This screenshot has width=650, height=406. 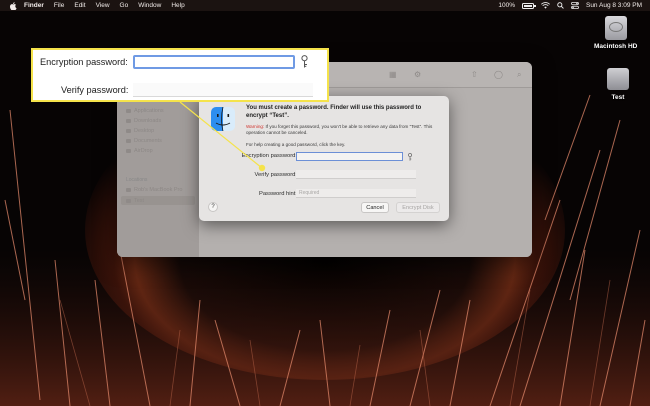 I want to click on callout-encryption-field, so click(x=214, y=62).